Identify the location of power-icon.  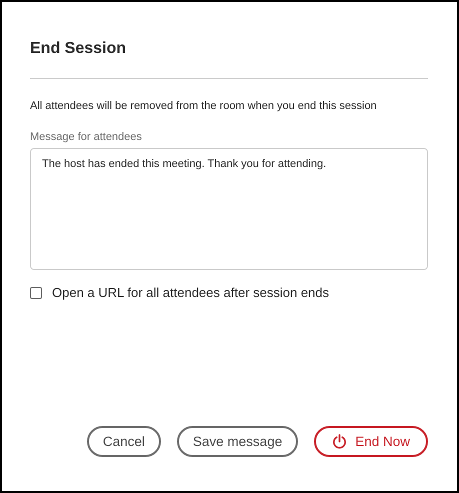
(340, 441).